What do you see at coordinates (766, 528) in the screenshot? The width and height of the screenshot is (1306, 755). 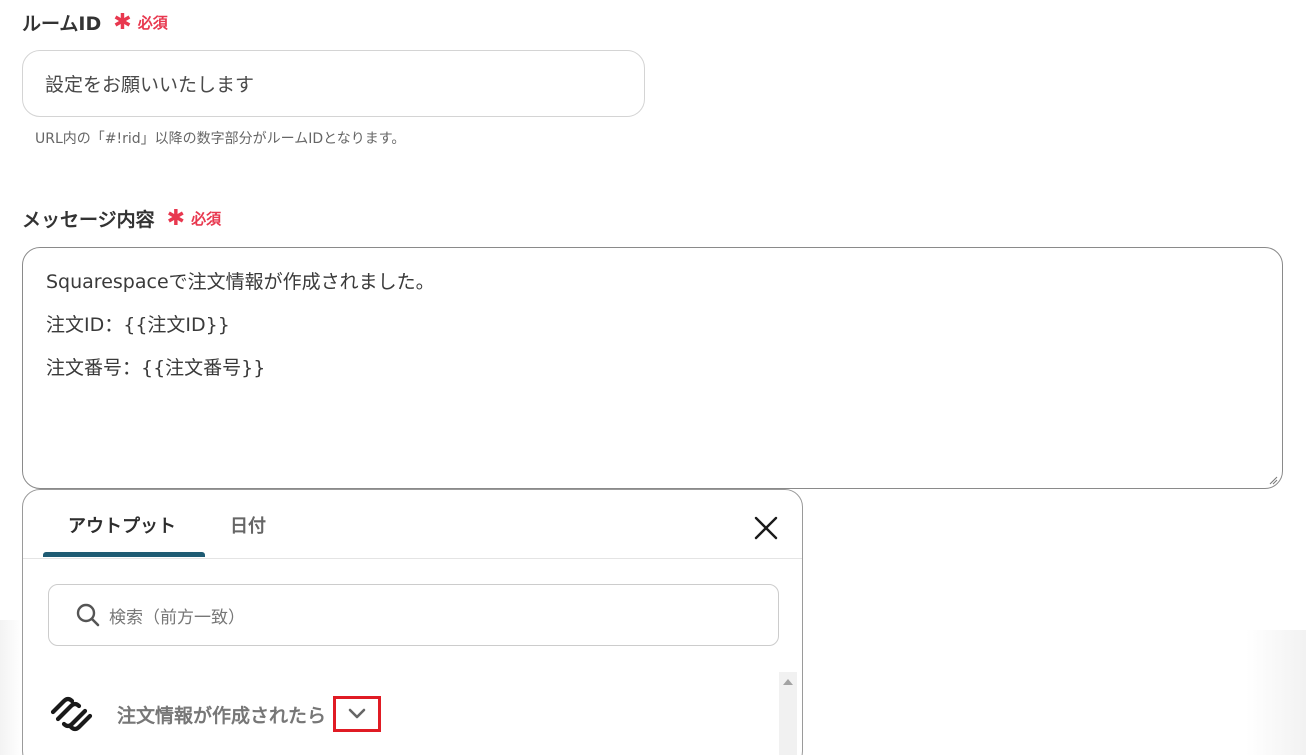 I see `close-icon` at bounding box center [766, 528].